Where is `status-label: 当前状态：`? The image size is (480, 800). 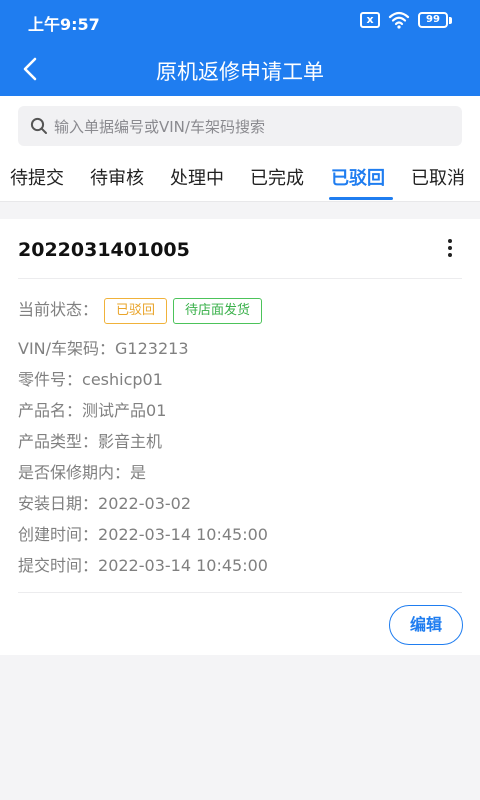 status-label: 当前状态： is located at coordinates (58, 309).